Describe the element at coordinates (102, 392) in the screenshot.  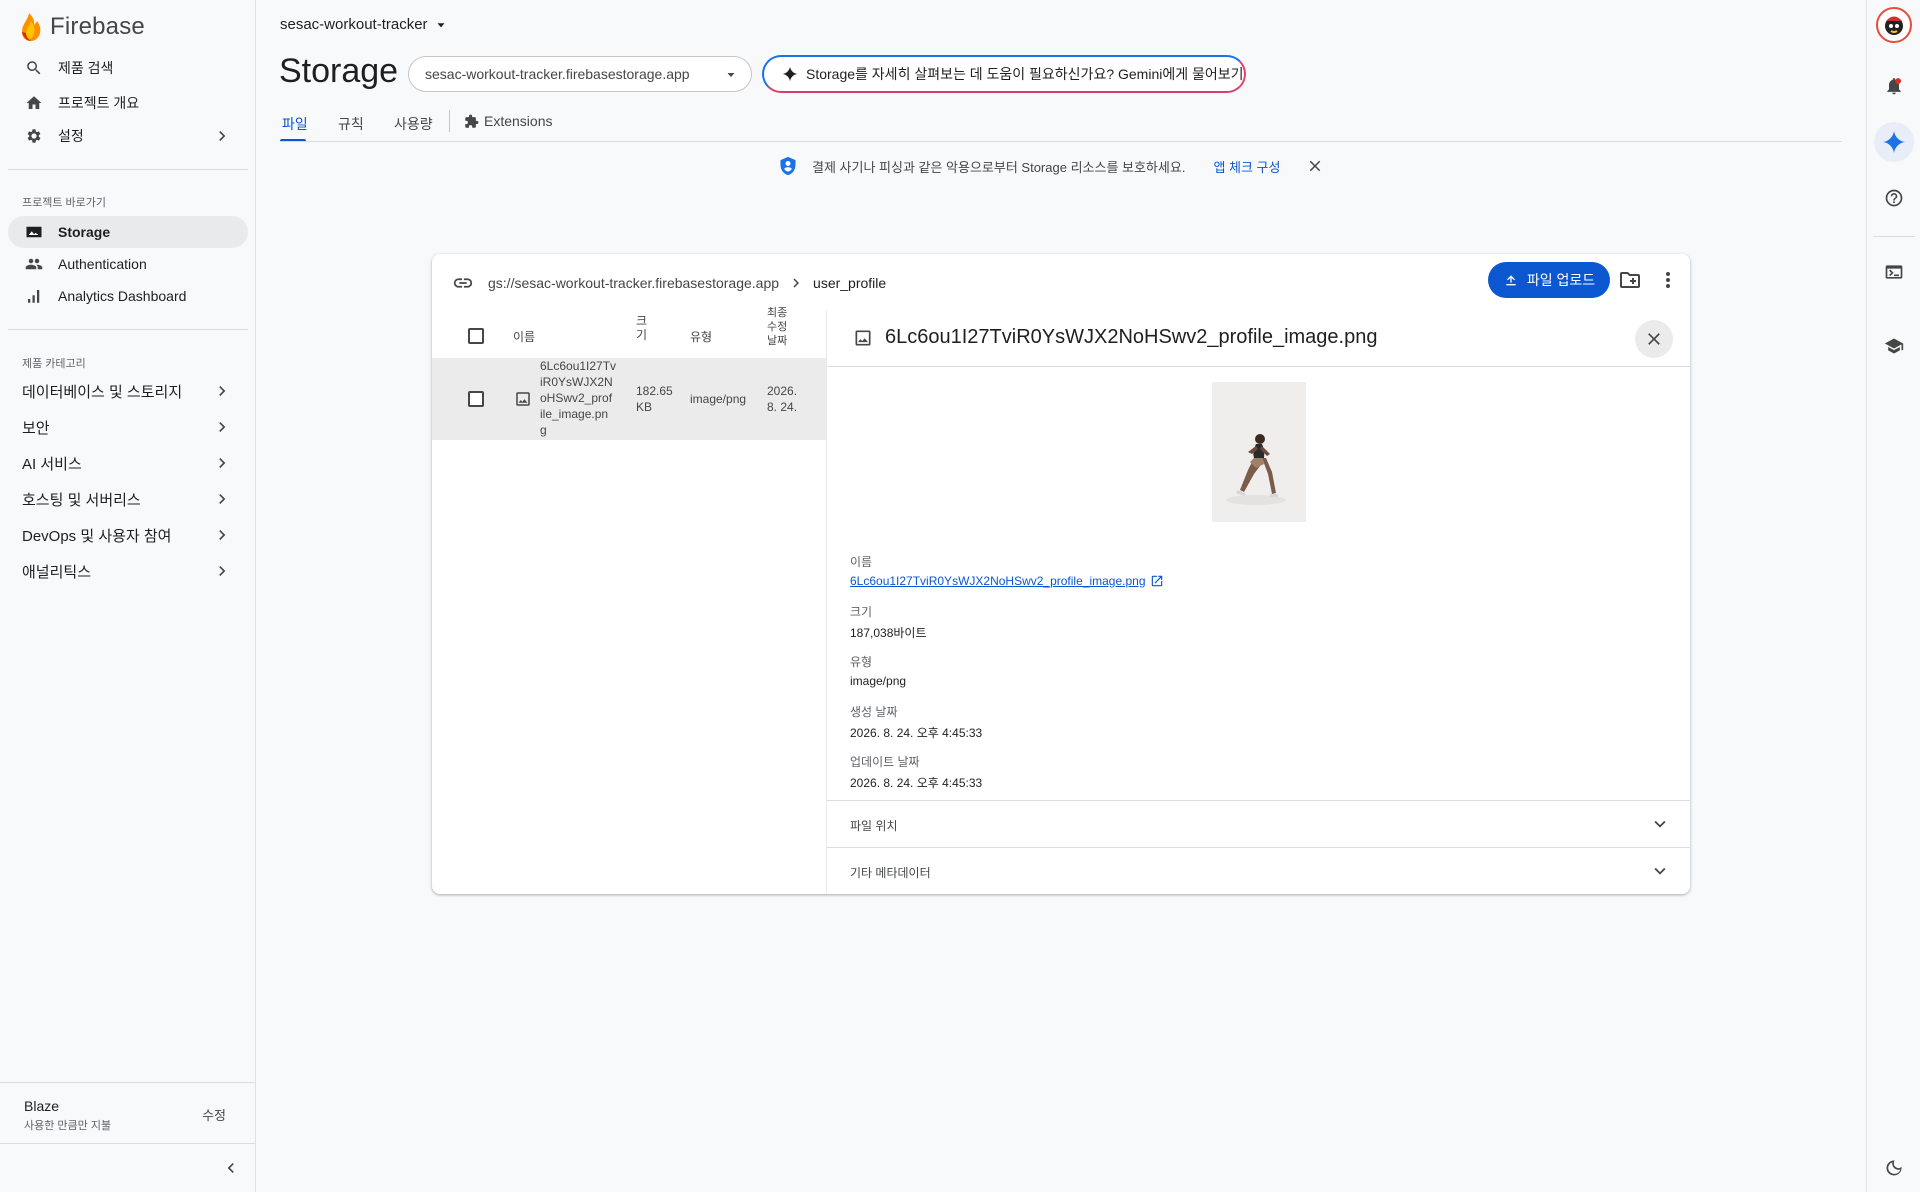
I see `category-label: 데이터베이스 및 스토리지` at that location.